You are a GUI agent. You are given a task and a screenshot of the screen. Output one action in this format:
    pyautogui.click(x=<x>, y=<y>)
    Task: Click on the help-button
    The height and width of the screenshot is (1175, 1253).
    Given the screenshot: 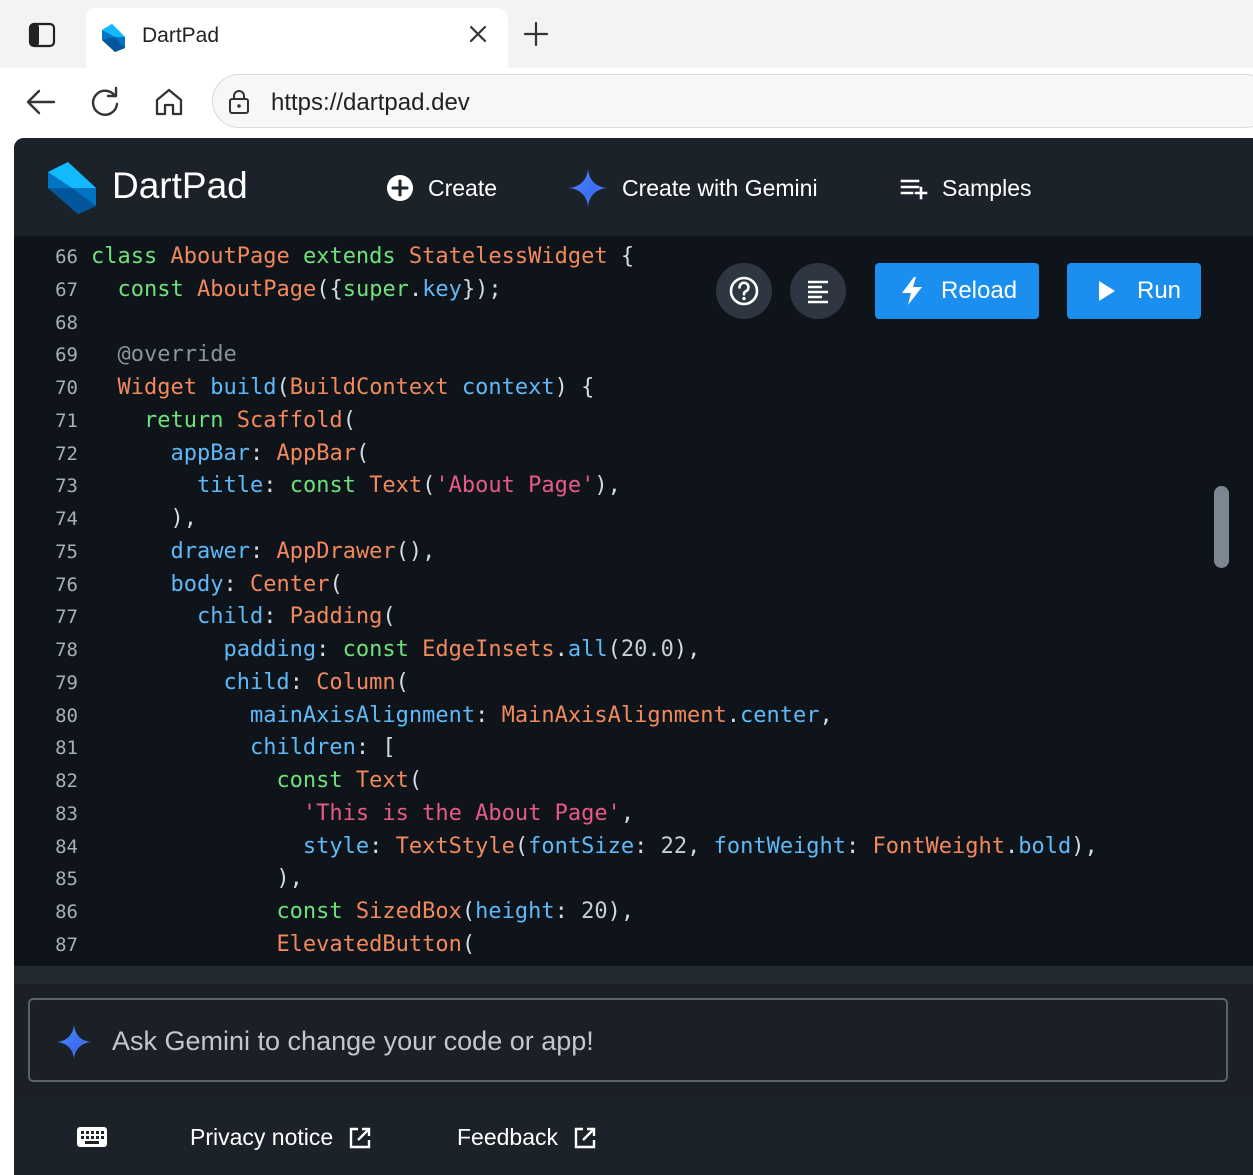 What is the action you would take?
    pyautogui.click(x=744, y=291)
    